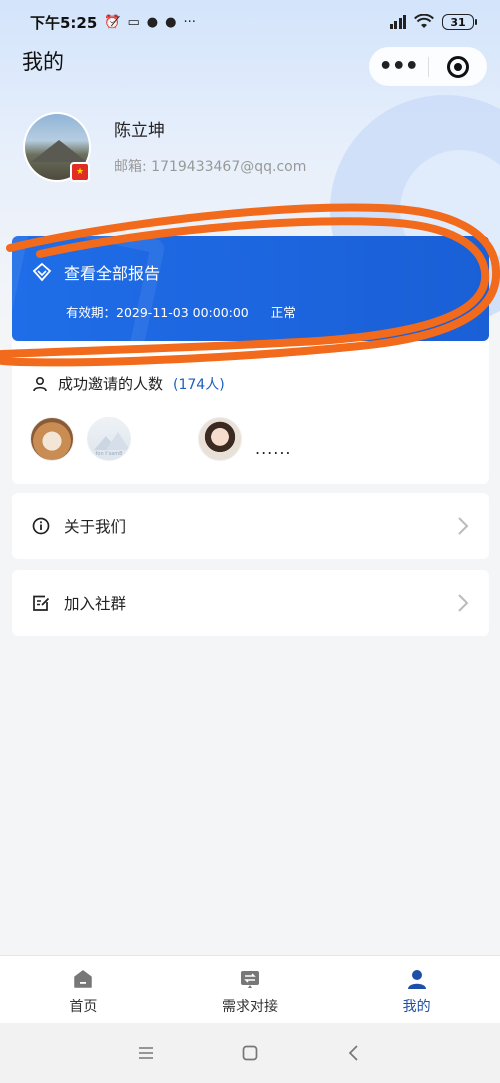  Describe the element at coordinates (210, 167) in the screenshot. I see `user-email: 邮箱: 1719433467@qq.com` at that location.